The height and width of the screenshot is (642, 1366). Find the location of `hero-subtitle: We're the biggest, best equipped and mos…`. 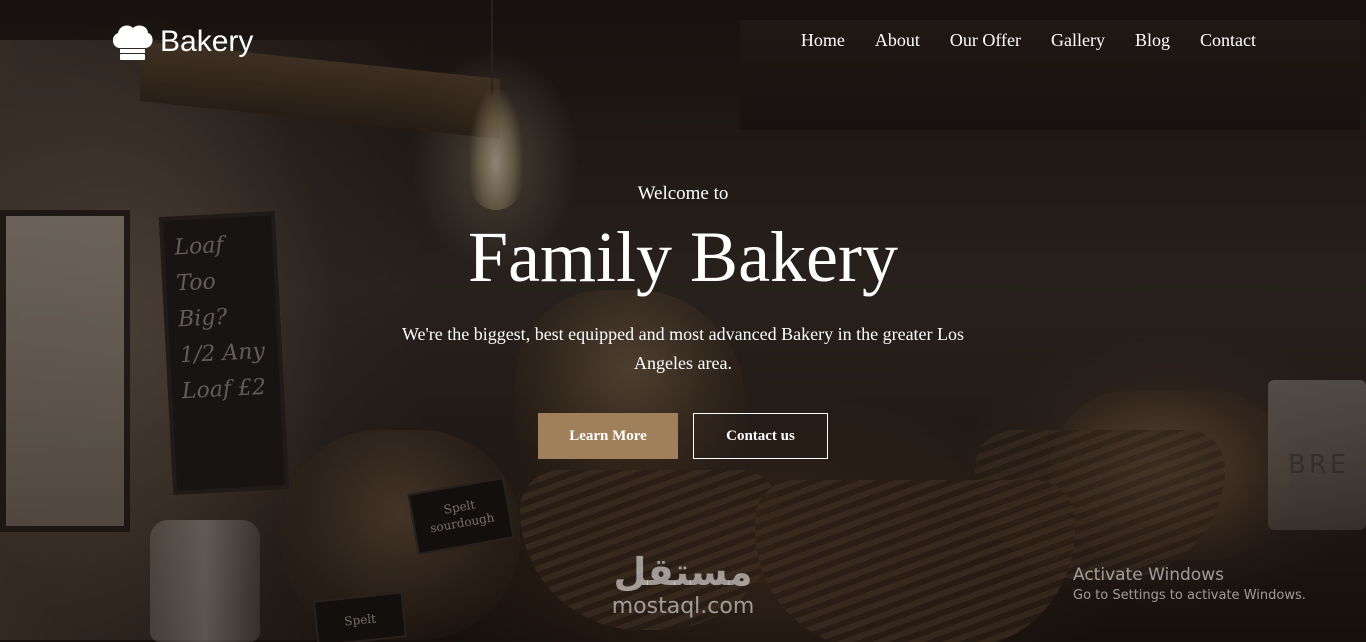

hero-subtitle: We're the biggest, best equipped and mos… is located at coordinates (683, 348).